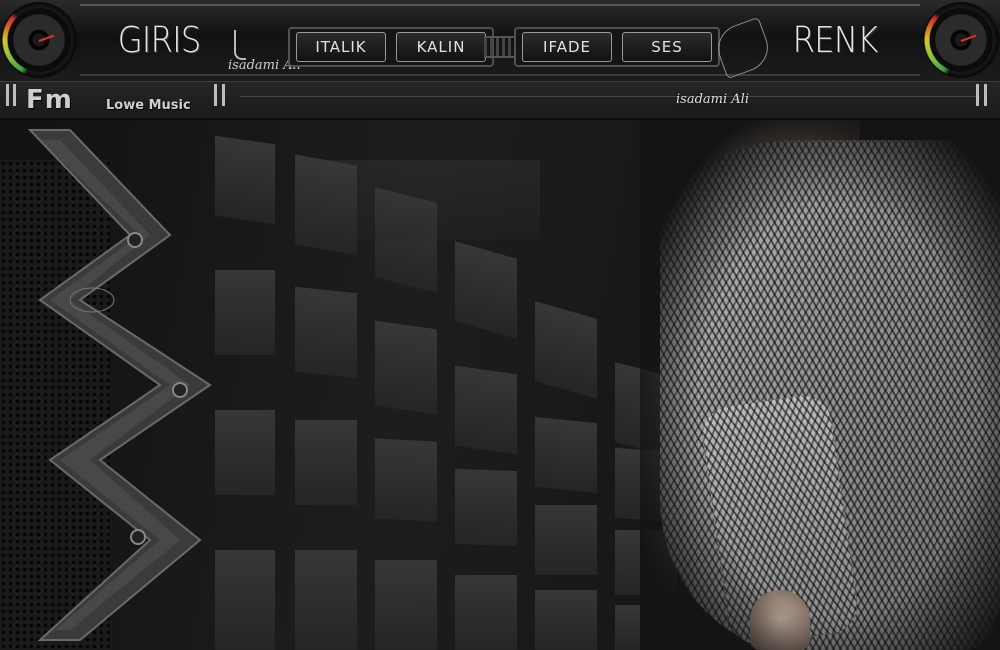  I want to click on fm-logo: Fm, so click(49, 100).